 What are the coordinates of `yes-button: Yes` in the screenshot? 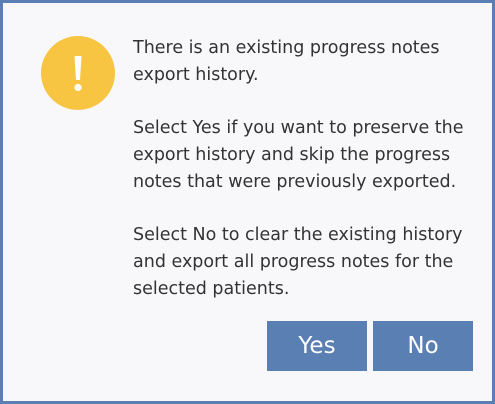 It's located at (317, 346).